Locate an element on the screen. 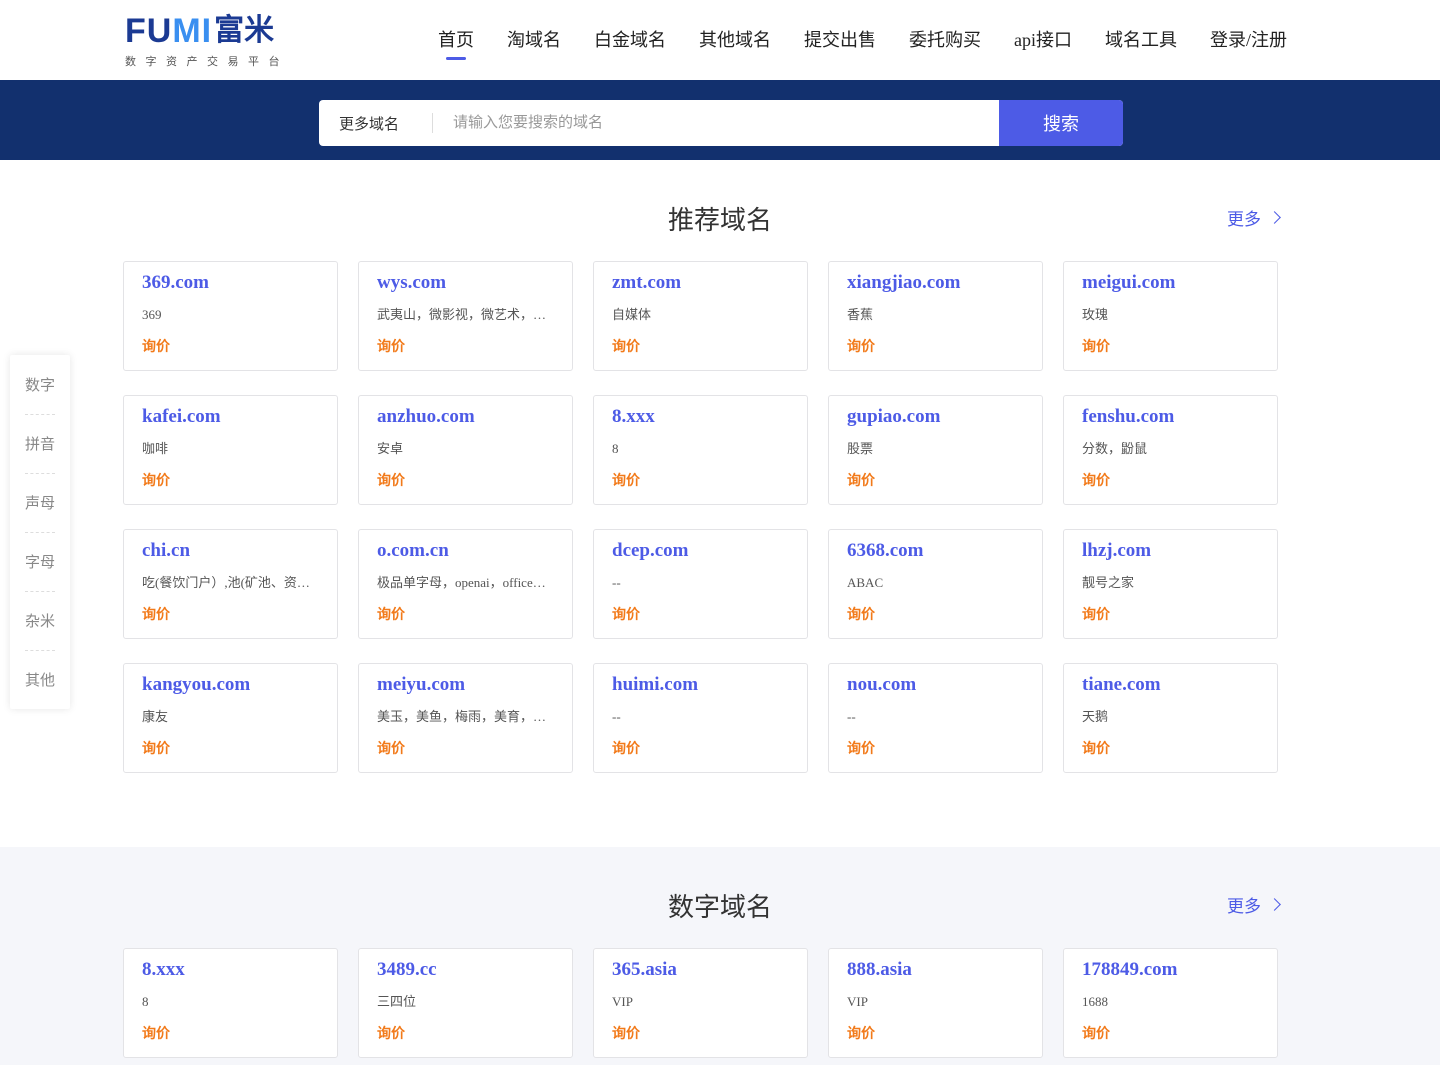 Image resolution: width=1440 pixels, height=1065 pixels. domain-name: 6368.com is located at coordinates (935, 551).